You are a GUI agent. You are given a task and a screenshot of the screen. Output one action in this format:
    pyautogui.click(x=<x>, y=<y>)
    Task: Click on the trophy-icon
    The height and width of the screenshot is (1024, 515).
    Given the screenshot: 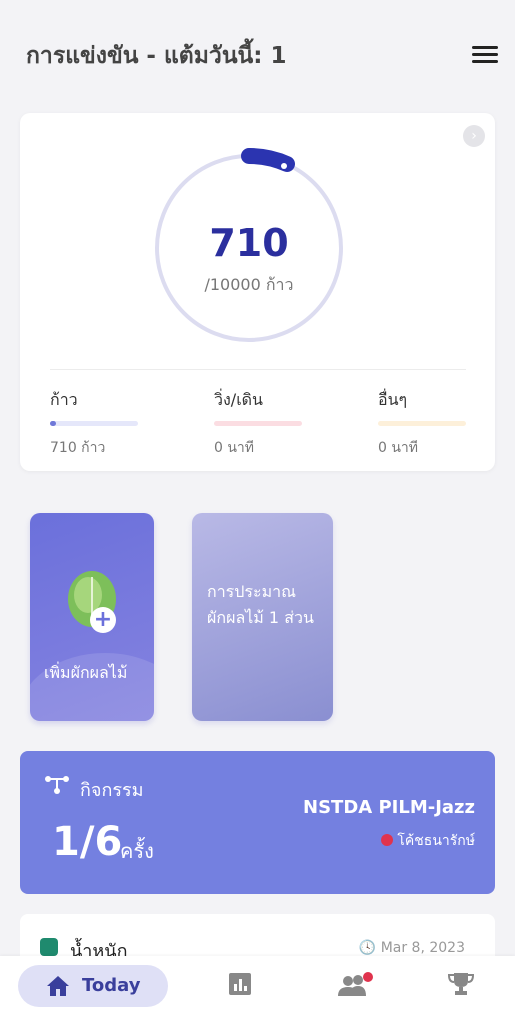 What is the action you would take?
    pyautogui.click(x=461, y=984)
    